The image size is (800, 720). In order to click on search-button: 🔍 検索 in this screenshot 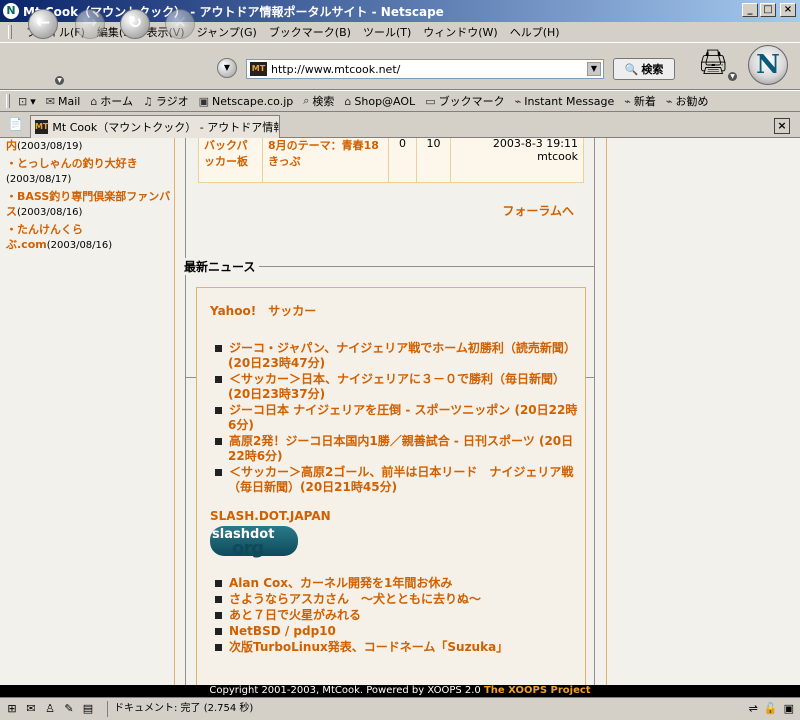, I will do `click(644, 69)`.